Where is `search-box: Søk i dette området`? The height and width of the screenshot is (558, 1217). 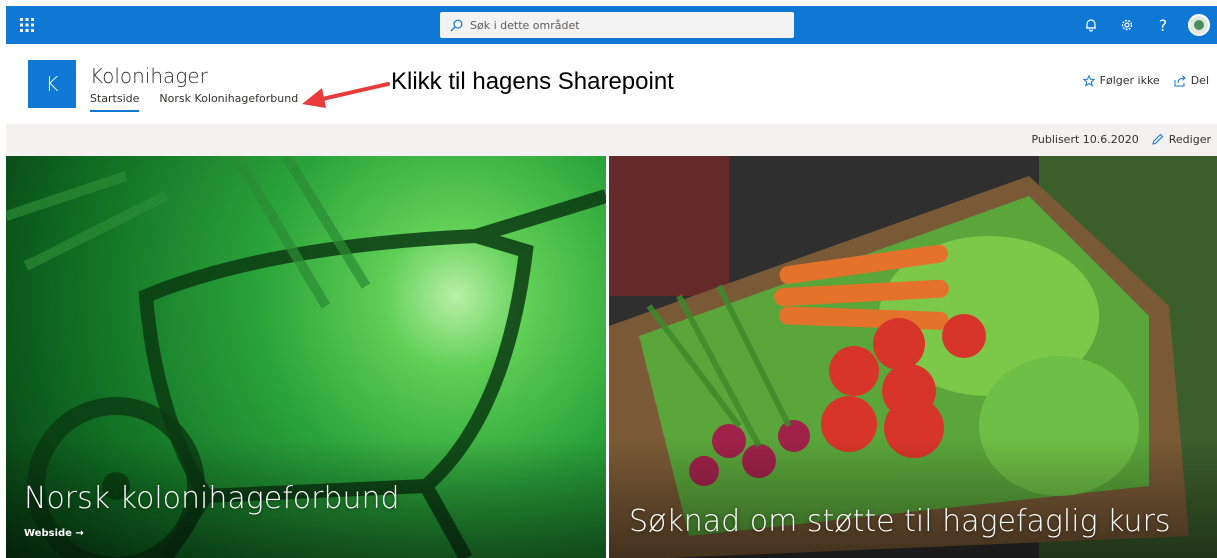
search-box: Søk i dette området is located at coordinates (617, 25).